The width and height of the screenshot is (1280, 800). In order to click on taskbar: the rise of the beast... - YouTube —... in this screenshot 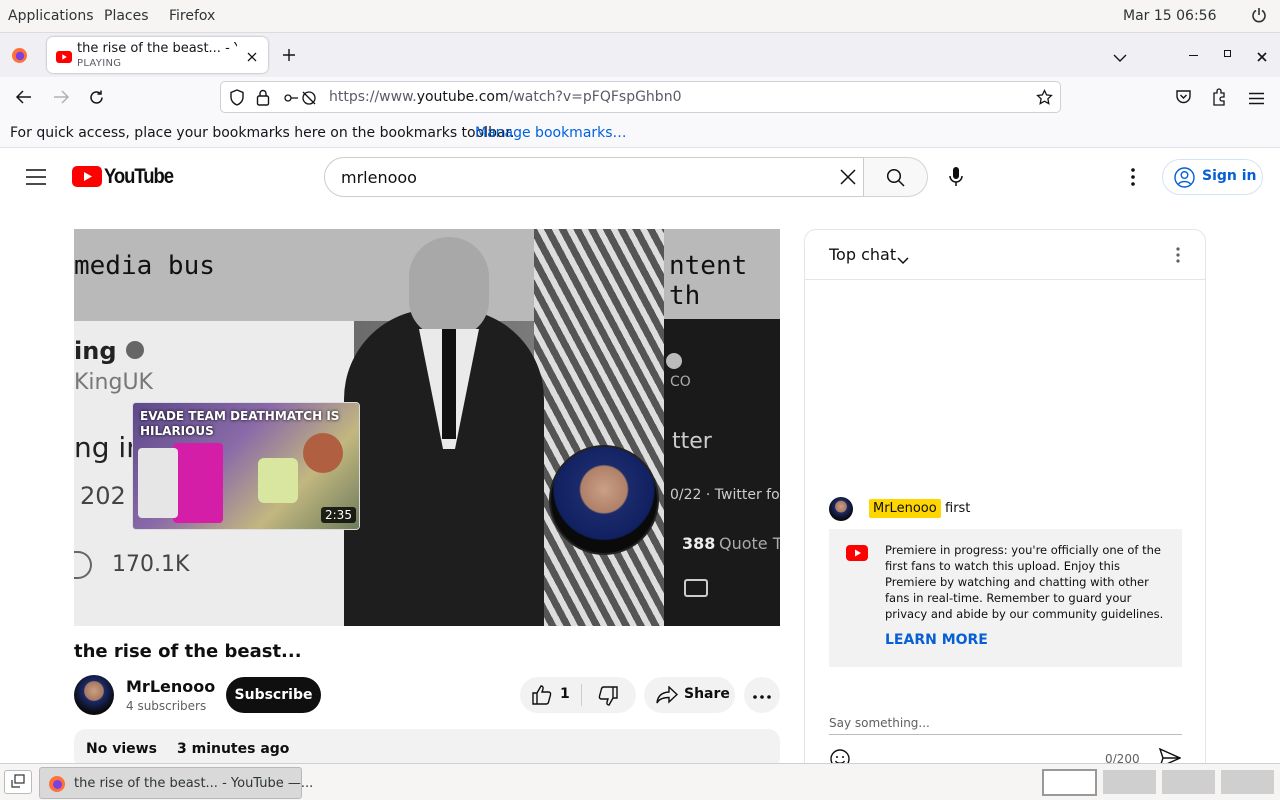, I will do `click(640, 781)`.